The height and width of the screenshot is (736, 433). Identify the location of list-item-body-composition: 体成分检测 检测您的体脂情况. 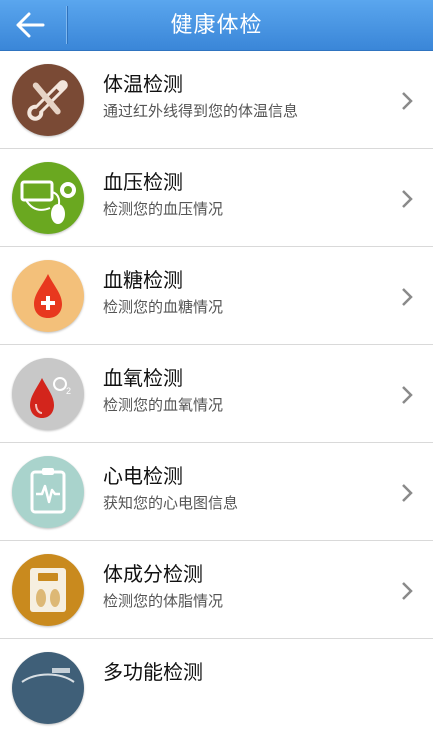
(216, 590).